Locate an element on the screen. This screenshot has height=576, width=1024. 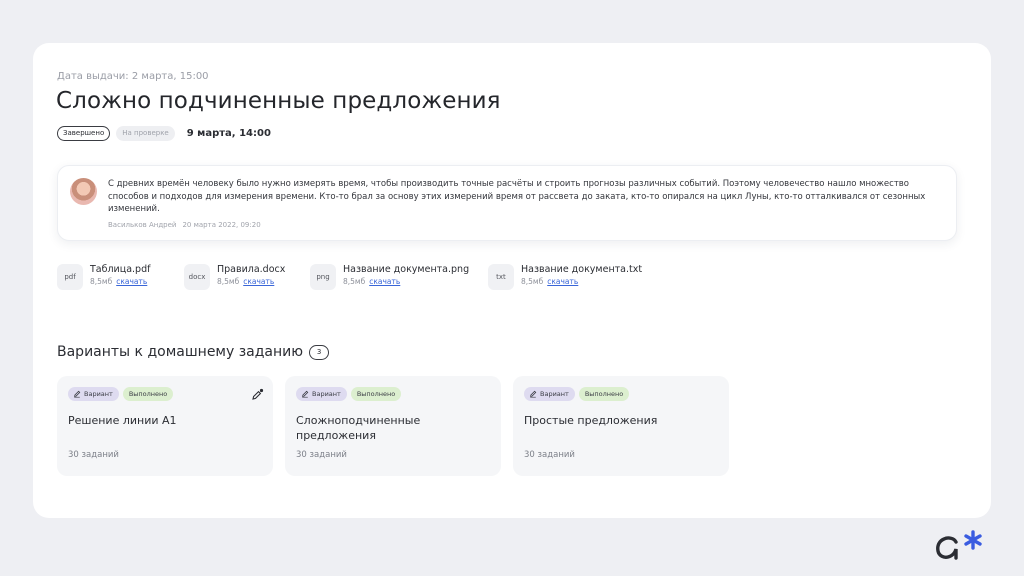
issue-date: Дата выдачи: 2 марта, 15:00 is located at coordinates (133, 76).